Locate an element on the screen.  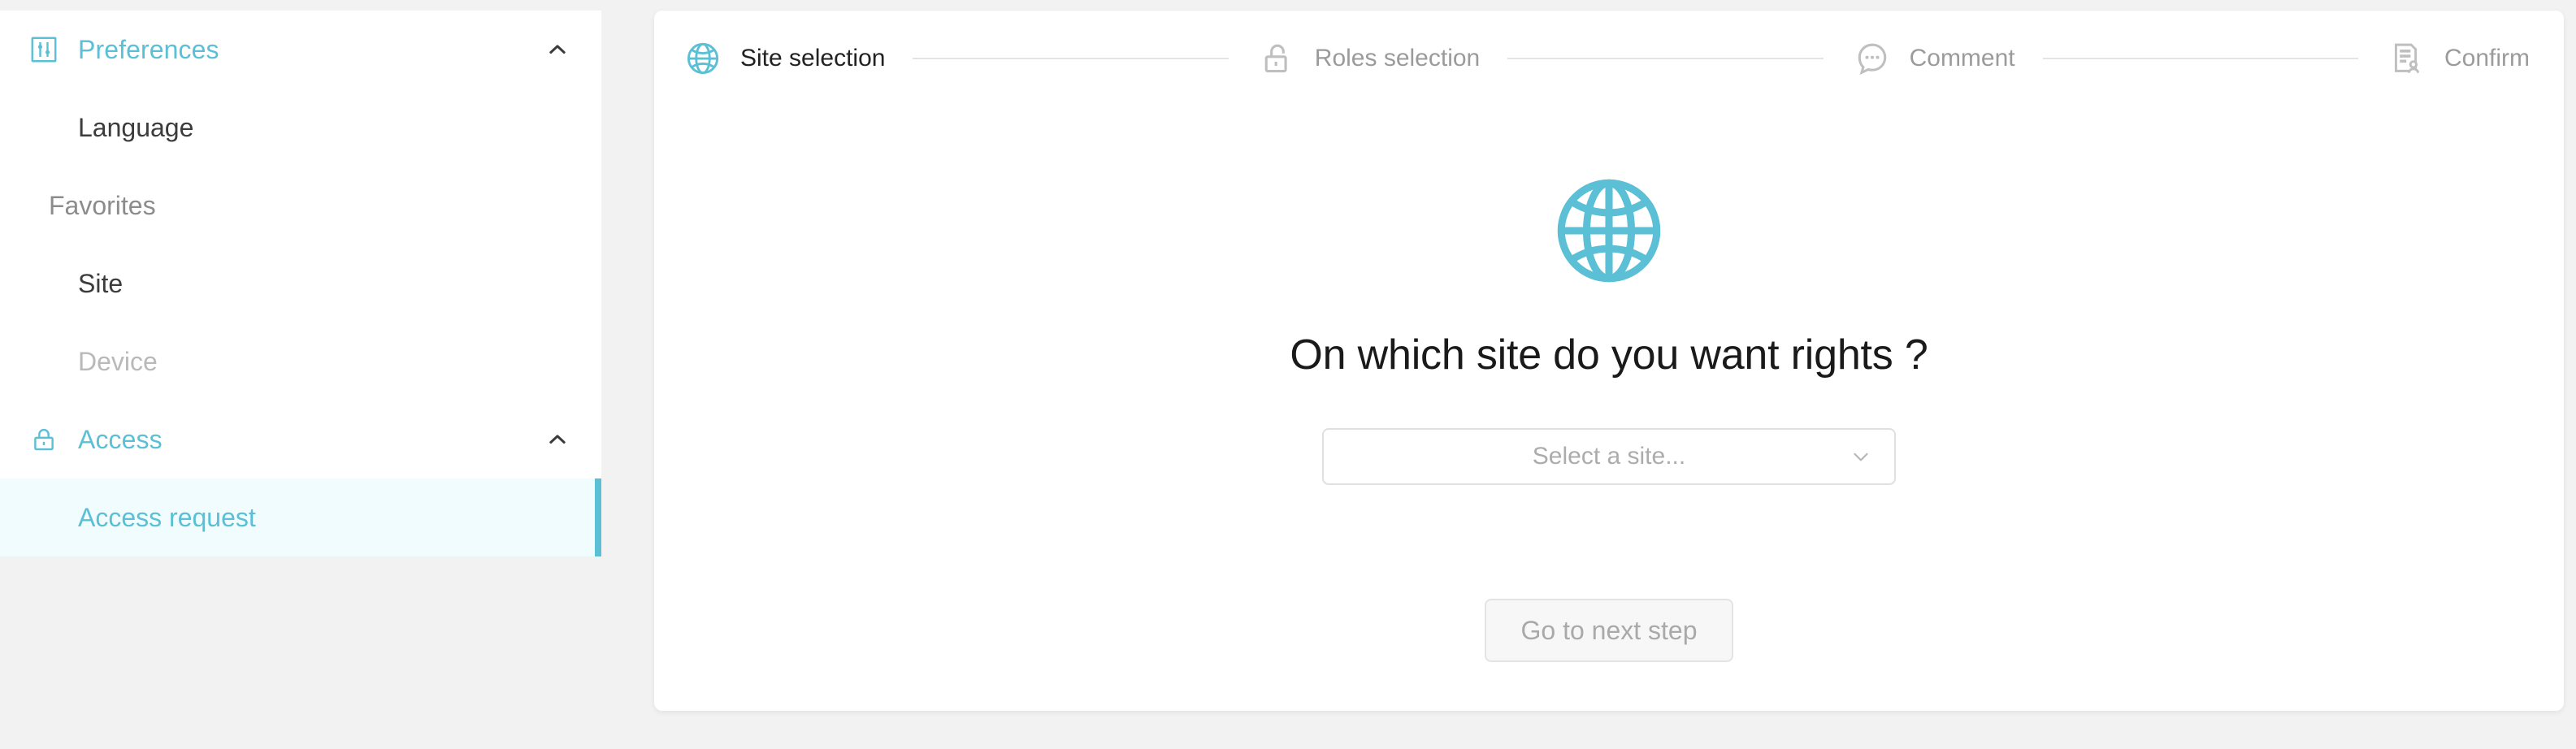
step-label: Site selection is located at coordinates (813, 58).